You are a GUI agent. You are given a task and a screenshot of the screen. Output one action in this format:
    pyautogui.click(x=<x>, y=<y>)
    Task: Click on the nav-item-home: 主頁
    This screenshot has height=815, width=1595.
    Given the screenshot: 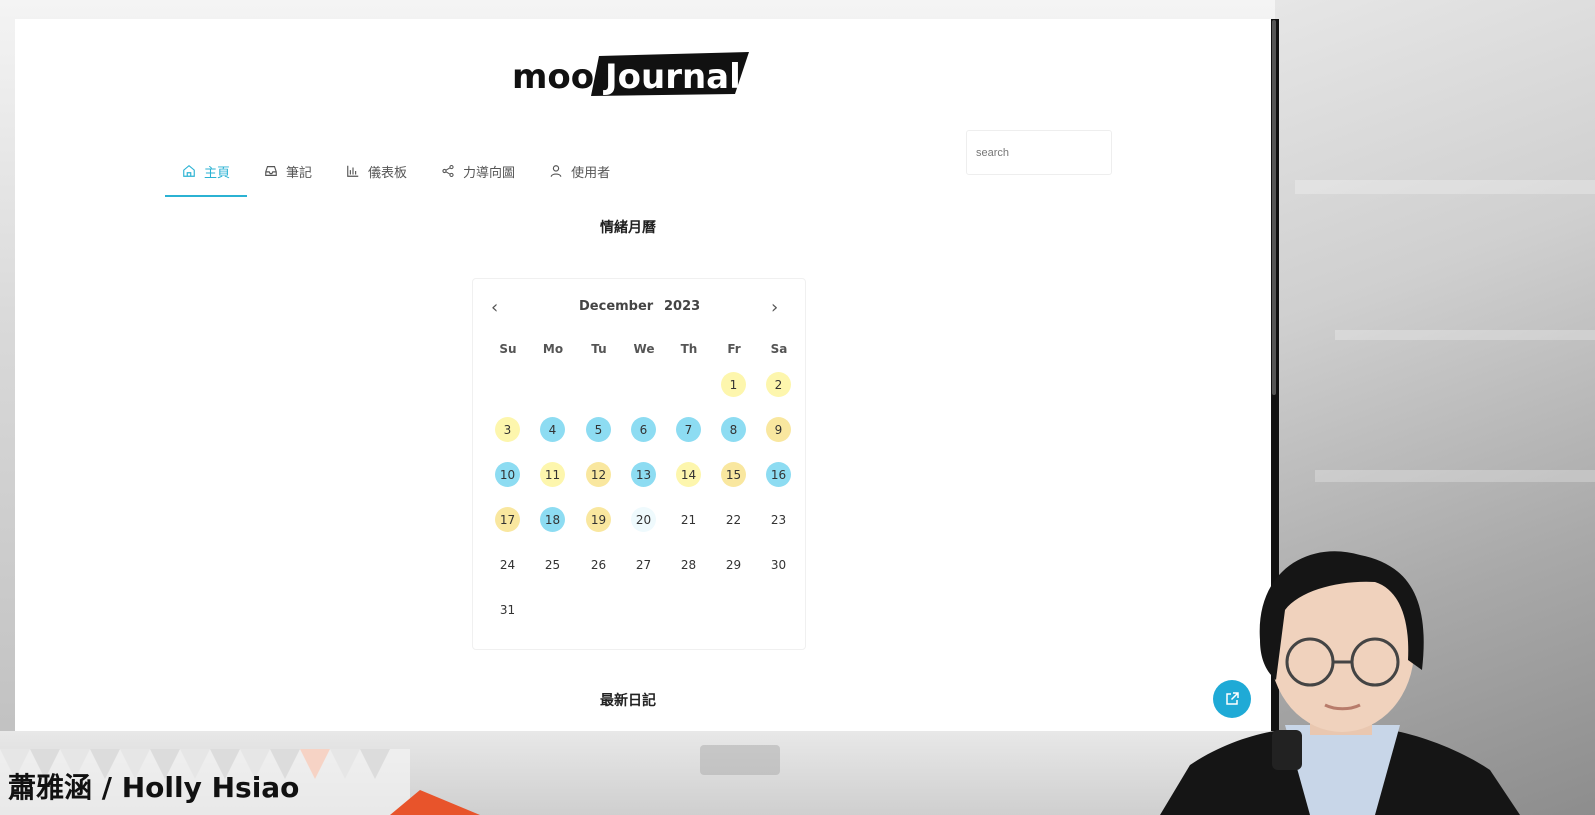 What is the action you would take?
    pyautogui.click(x=206, y=172)
    